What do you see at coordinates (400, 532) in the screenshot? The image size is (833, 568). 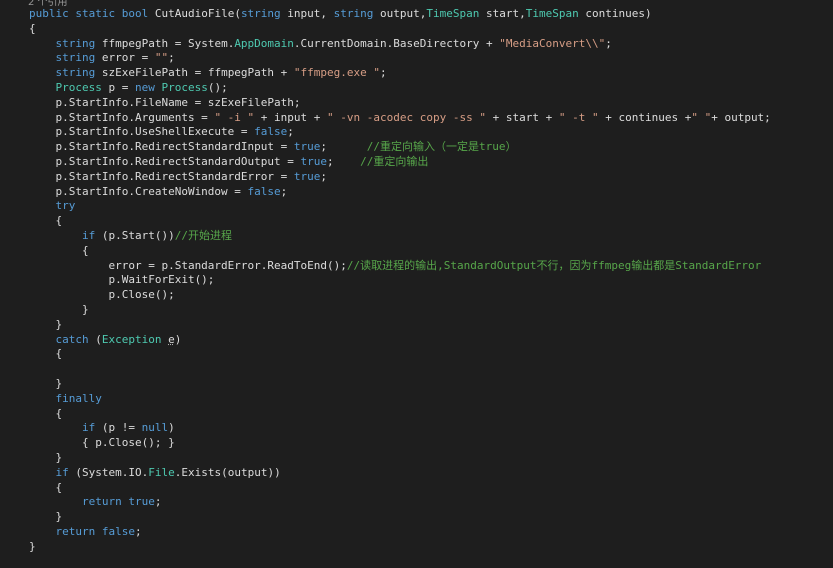 I see `code-line: return false;` at bounding box center [400, 532].